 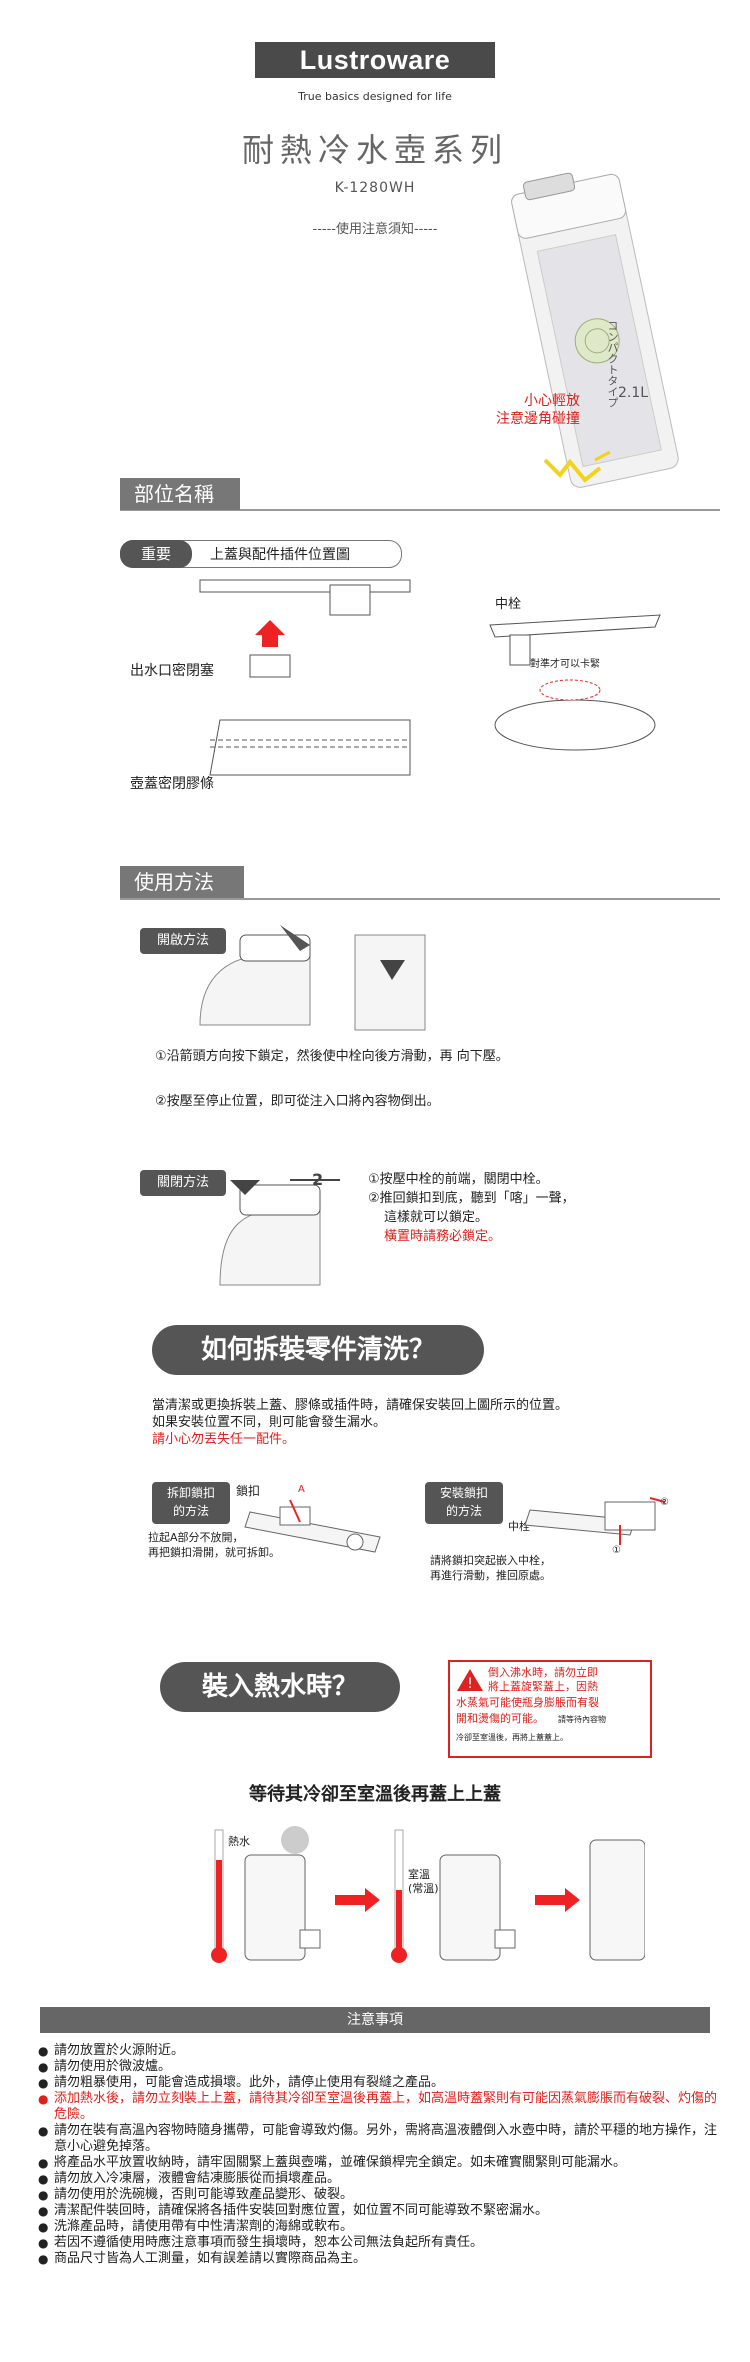 I want to click on install-lock-desc: 請將鎖扣突起嵌入中栓， 再進行滑動，推回原處。, so click(x=490, y=1568).